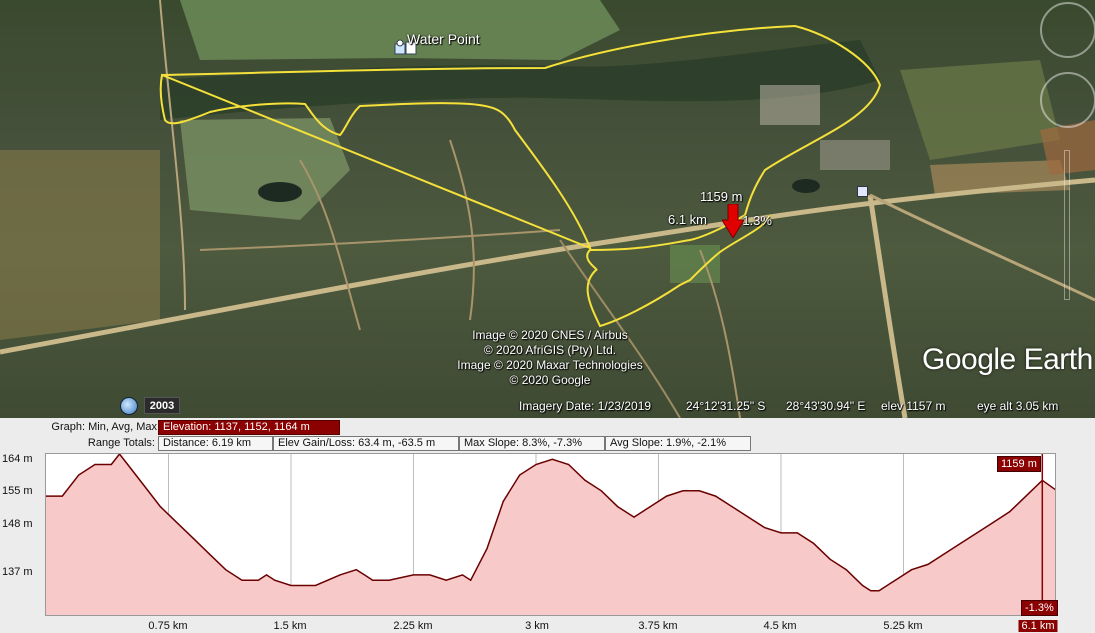 This screenshot has height=633, width=1095. I want to click on x-tick-label: 1.5 km, so click(290, 626).